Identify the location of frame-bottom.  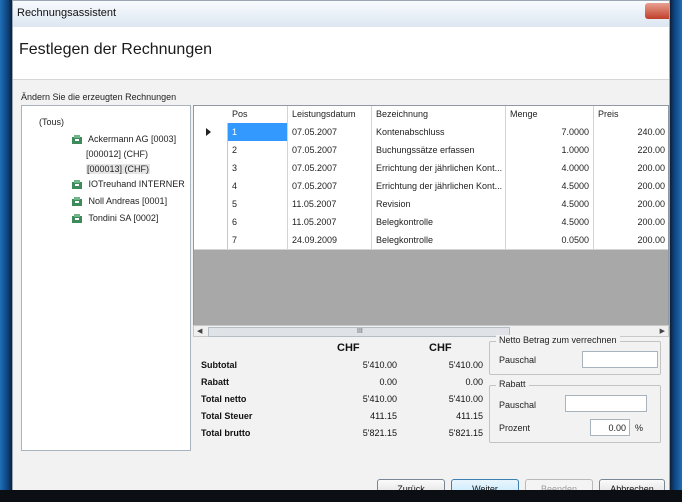
(341, 496).